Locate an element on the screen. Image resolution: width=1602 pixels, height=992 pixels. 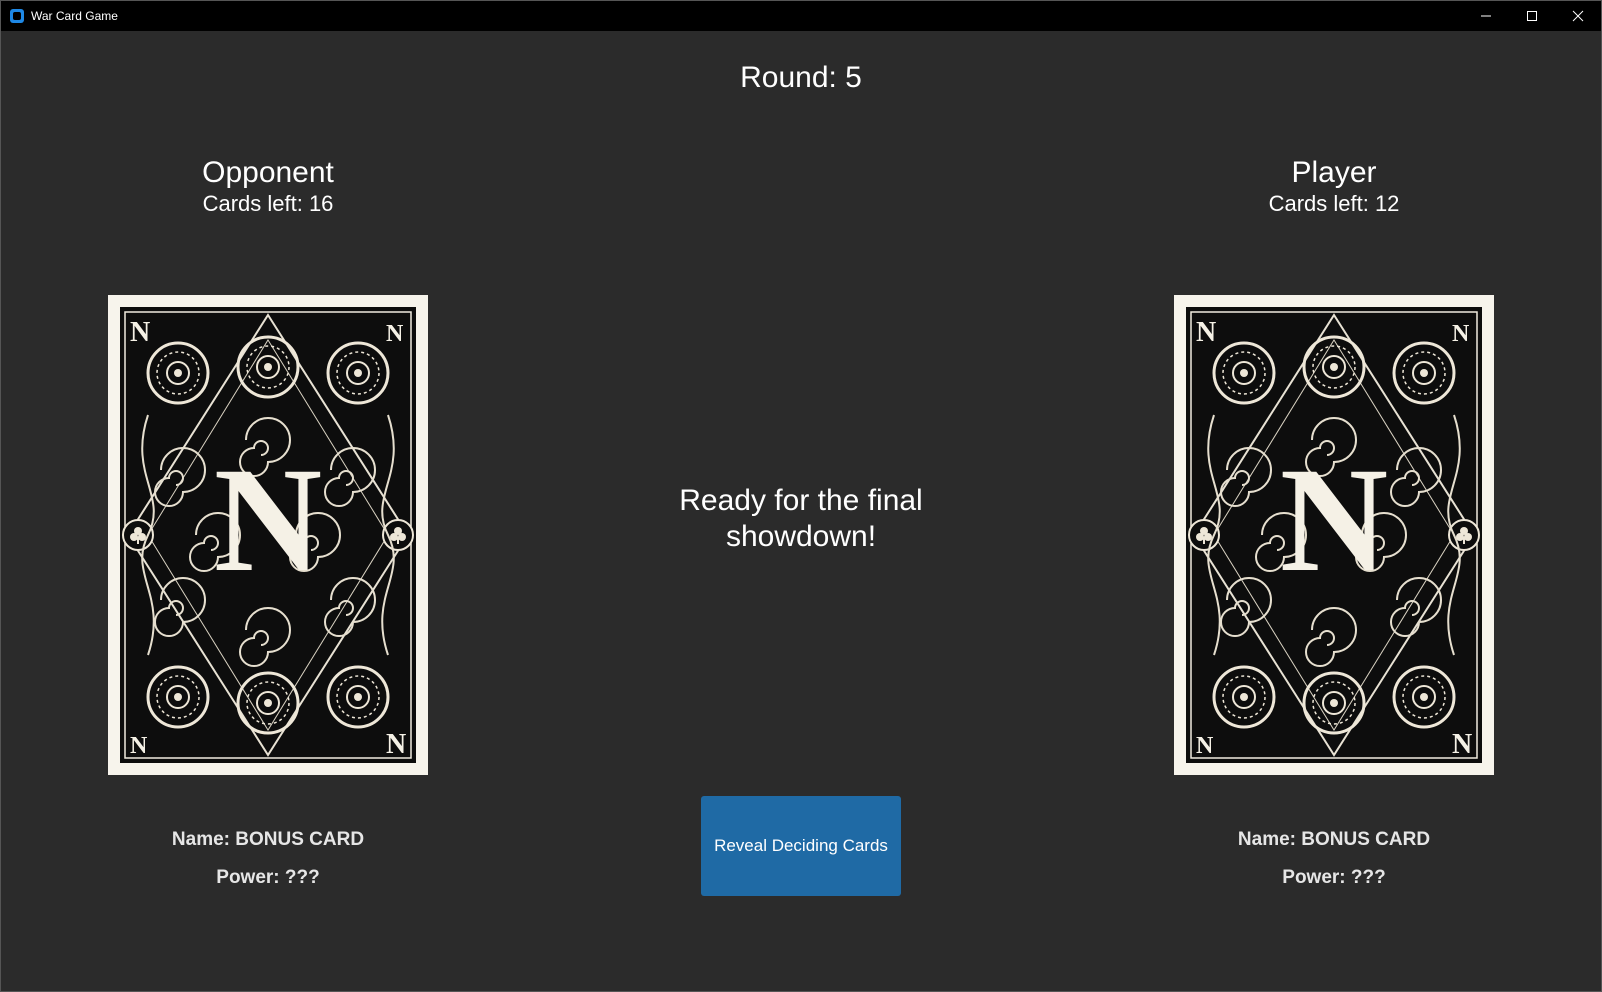
title-bar: War Card Game is located at coordinates (801, 16).